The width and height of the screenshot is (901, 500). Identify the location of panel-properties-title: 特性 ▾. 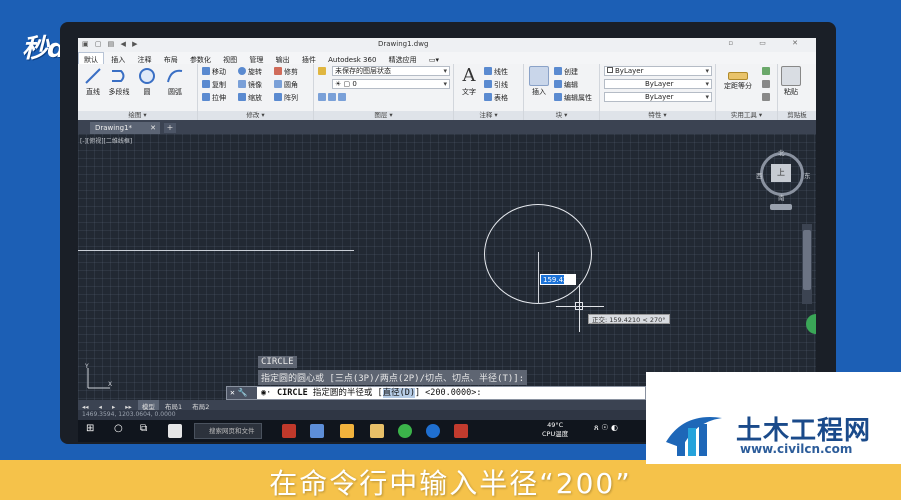
(657, 115).